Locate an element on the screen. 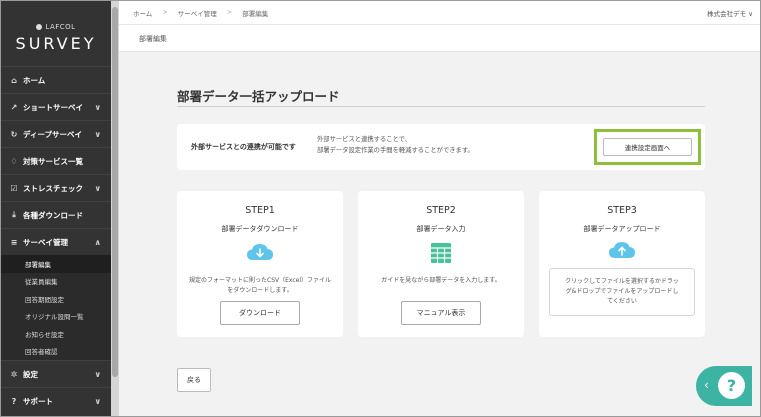 The width and height of the screenshot is (761, 417). sidebar-item-home: ⌂ ホーム is located at coordinates (56, 79).